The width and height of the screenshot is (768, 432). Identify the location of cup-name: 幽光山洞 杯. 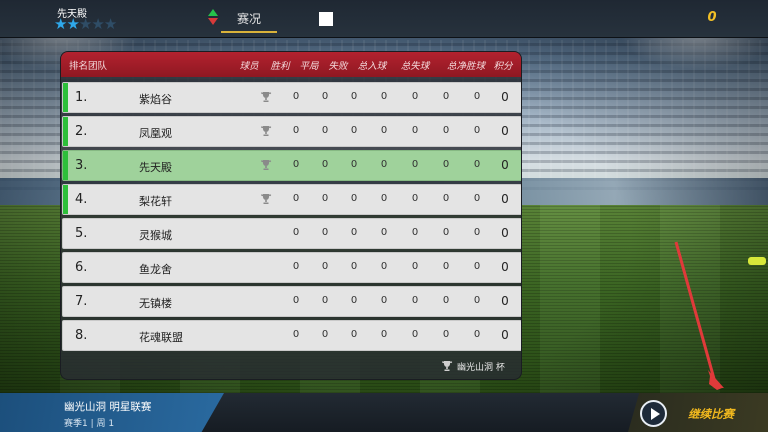
(481, 368).